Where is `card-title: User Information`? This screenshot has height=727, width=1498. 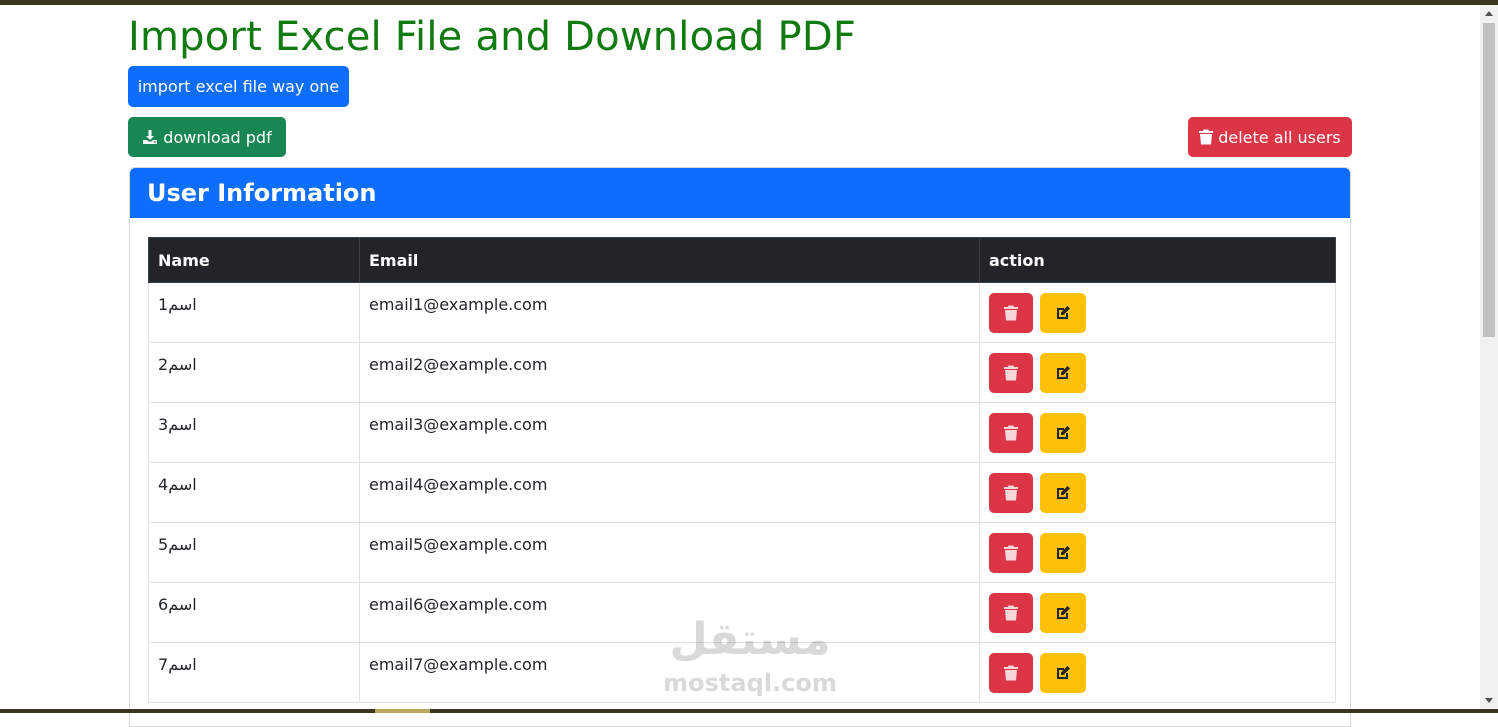 card-title: User Information is located at coordinates (262, 193).